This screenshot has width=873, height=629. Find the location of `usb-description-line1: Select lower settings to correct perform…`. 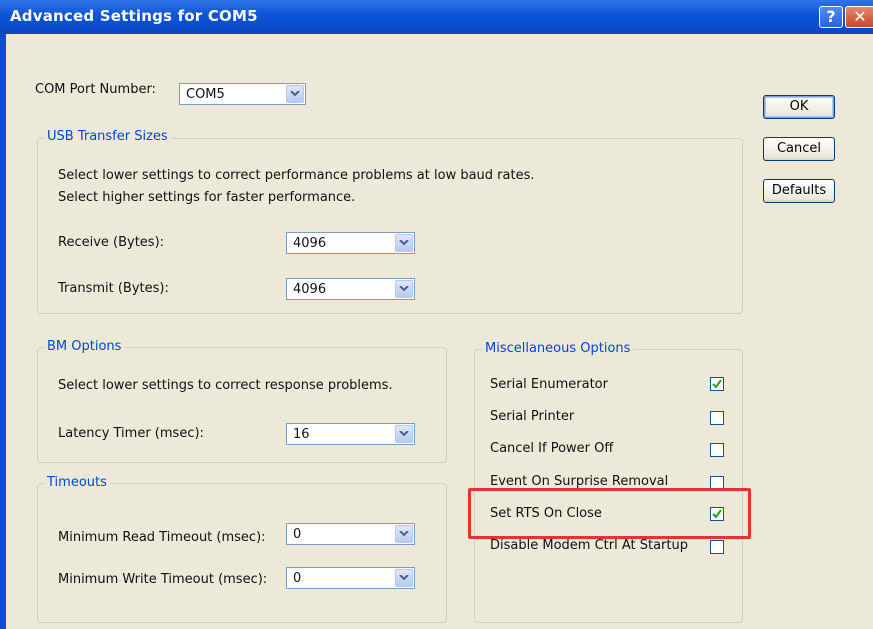

usb-description-line1: Select lower settings to correct perform… is located at coordinates (296, 175).